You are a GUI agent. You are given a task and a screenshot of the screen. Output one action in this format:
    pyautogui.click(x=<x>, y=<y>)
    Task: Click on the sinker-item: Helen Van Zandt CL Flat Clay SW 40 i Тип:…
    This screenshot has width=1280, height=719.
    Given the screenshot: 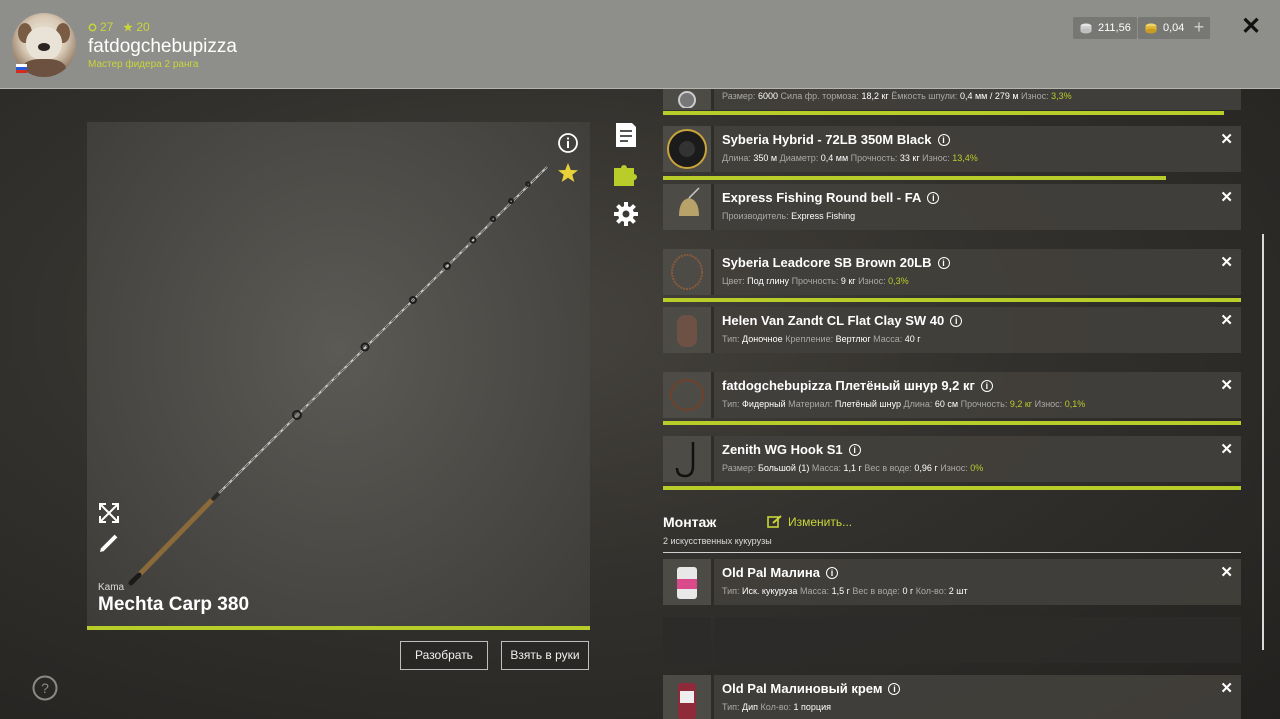 What is the action you would take?
    pyautogui.click(x=952, y=330)
    